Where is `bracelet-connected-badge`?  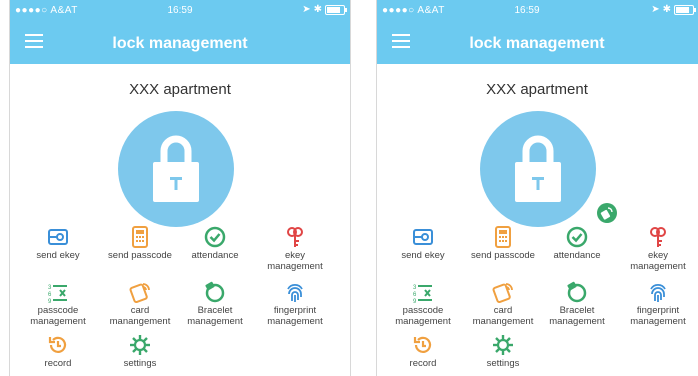 bracelet-connected-badge is located at coordinates (607, 213).